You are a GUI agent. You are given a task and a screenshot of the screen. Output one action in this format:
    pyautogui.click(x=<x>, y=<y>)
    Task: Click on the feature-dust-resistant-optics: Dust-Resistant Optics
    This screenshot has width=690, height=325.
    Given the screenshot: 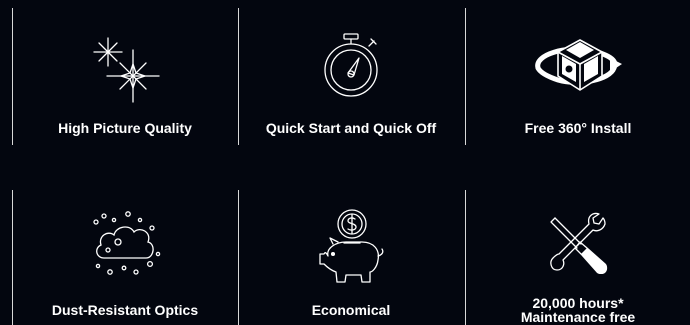 What is the action you would take?
    pyautogui.click(x=125, y=257)
    